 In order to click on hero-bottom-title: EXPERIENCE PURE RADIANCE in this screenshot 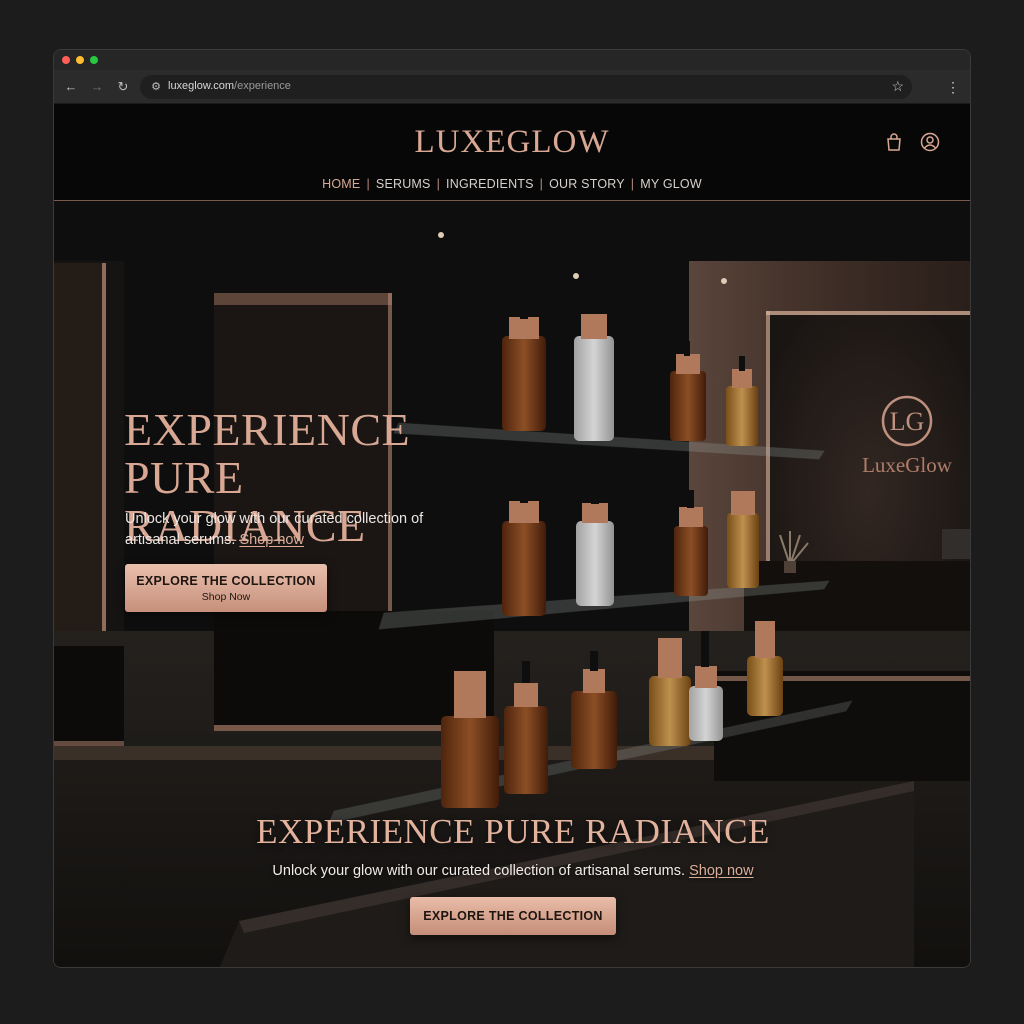, I will do `click(513, 831)`.